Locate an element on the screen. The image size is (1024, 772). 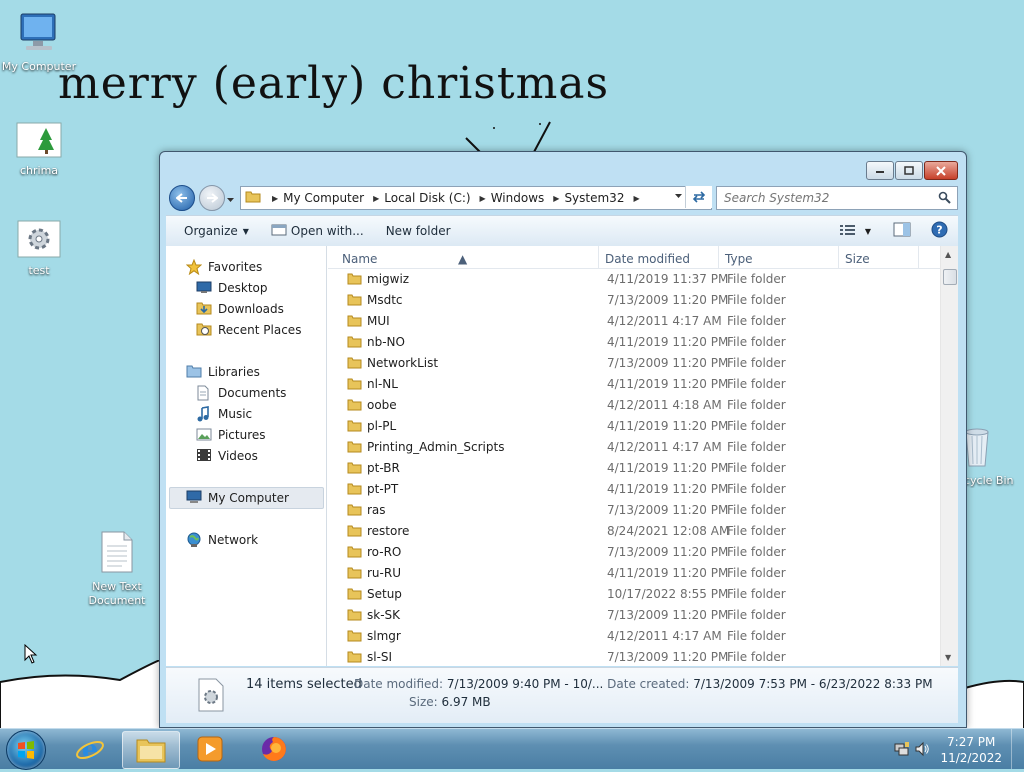
scroll-up-icon: ▲ is located at coordinates (948, 254).